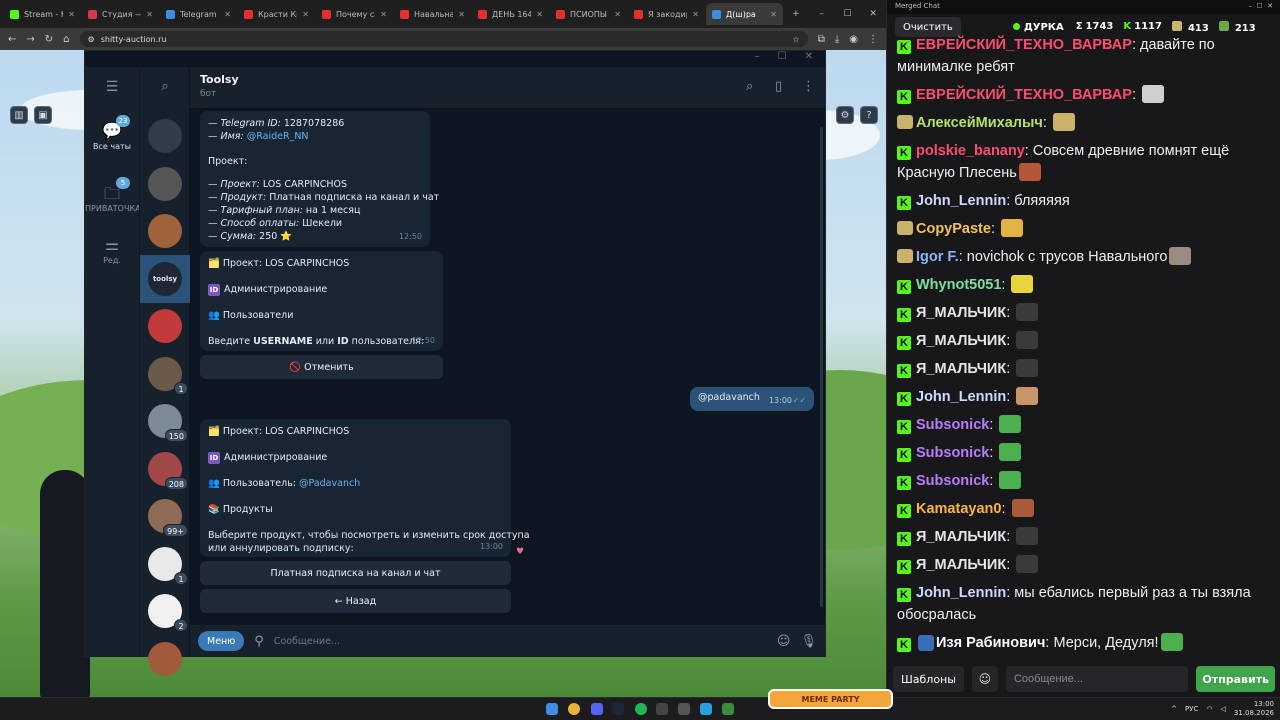  What do you see at coordinates (853, 39) in the screenshot?
I see `profile-icon: ◉` at bounding box center [853, 39].